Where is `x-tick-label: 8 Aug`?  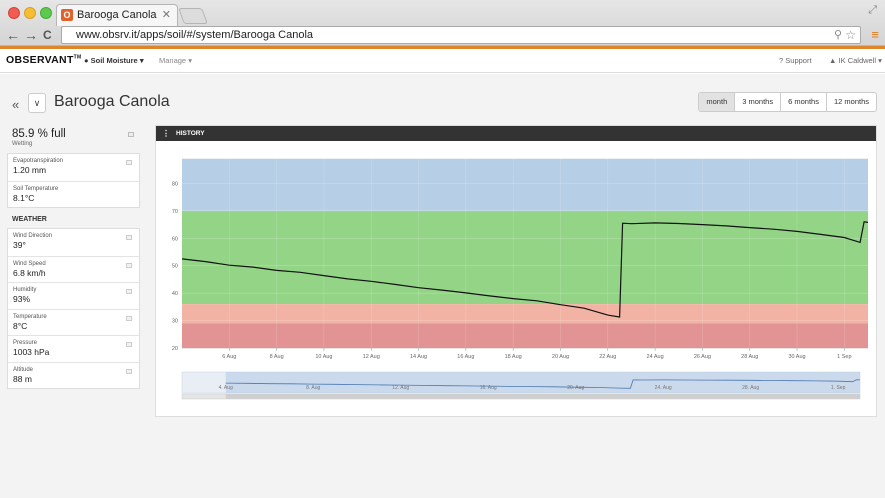
x-tick-label: 8 Aug is located at coordinates (277, 357).